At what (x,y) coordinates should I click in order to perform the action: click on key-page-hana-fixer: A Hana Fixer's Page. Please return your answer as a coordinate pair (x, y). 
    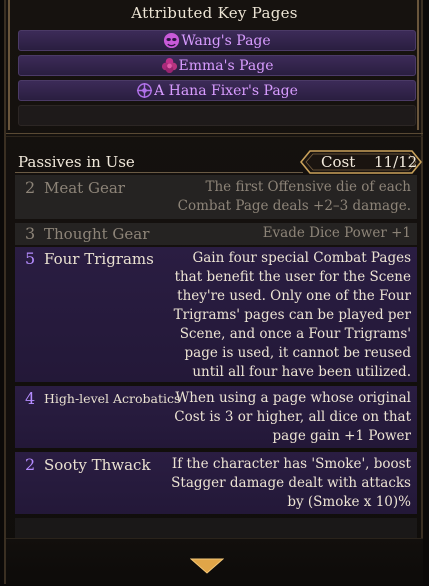
    Looking at the image, I should click on (217, 90).